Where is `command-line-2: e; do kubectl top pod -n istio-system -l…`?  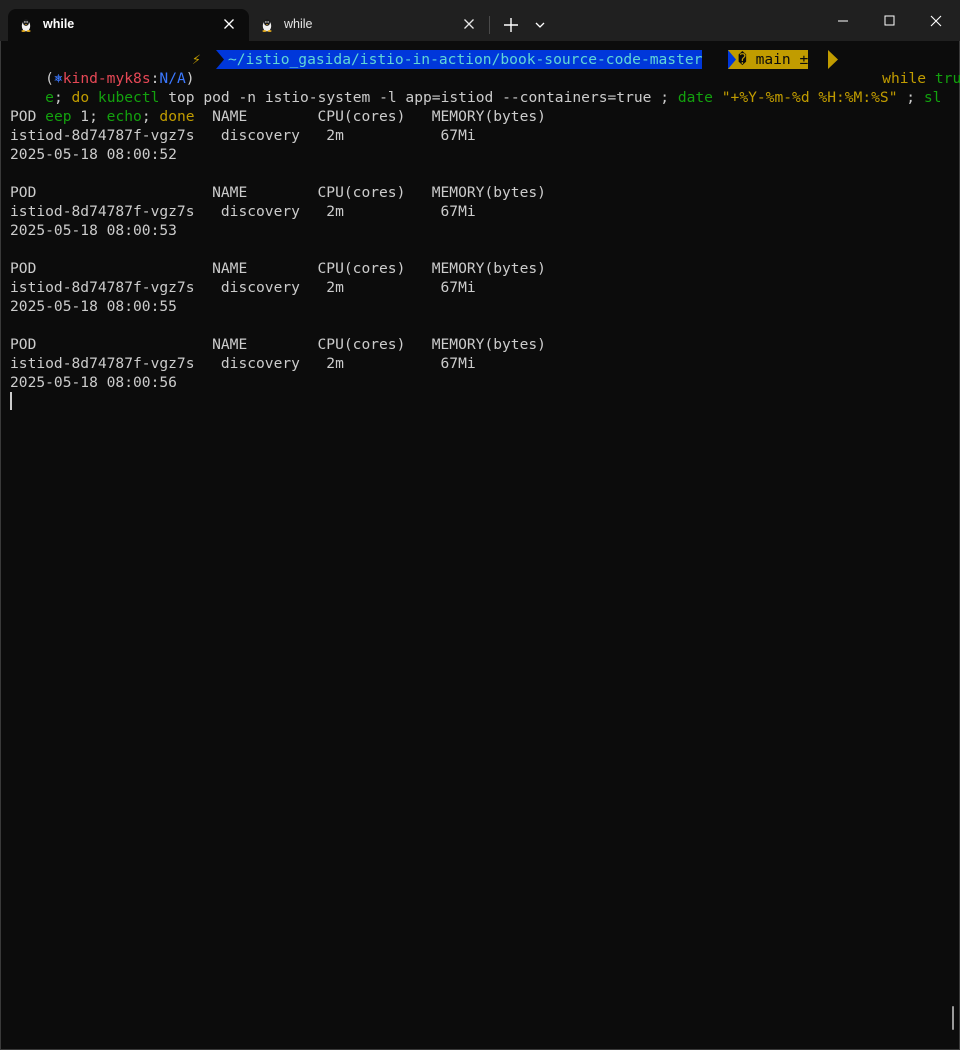
command-line-2: e; do kubectl top pod -n istio-system -l… is located at coordinates (475, 87).